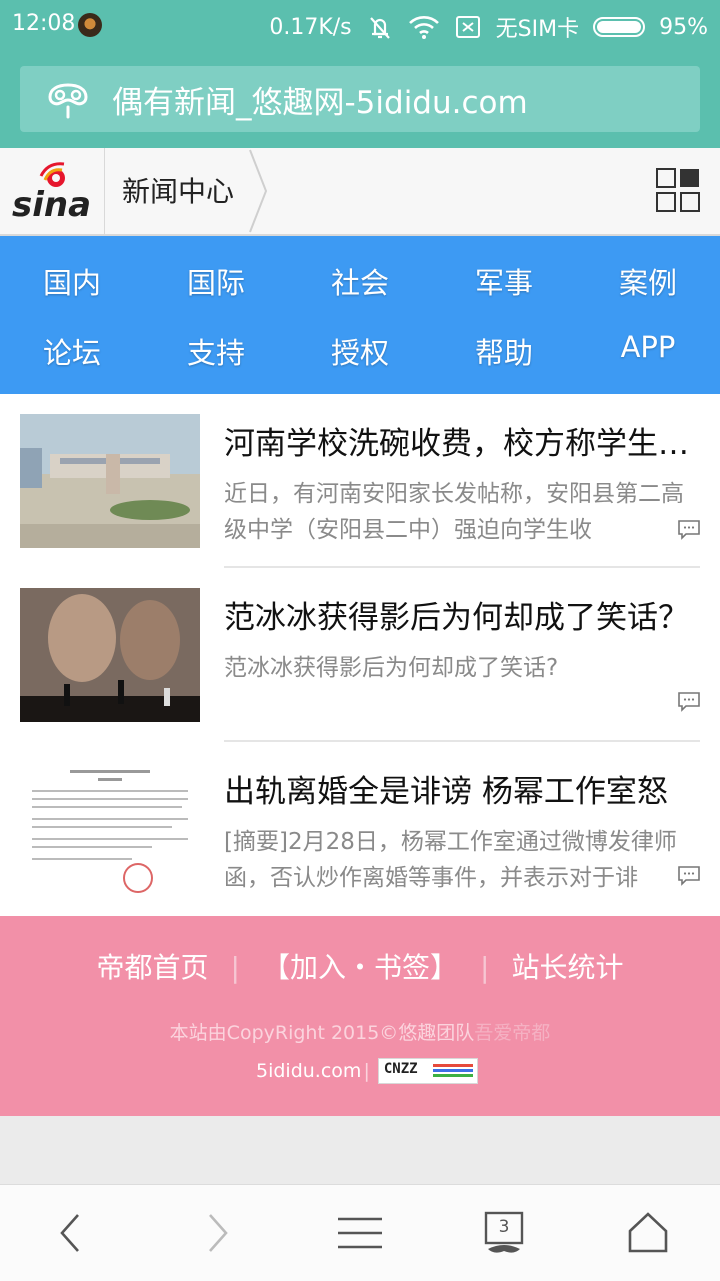 The height and width of the screenshot is (1281, 720). Describe the element at coordinates (423, 27) in the screenshot. I see `wifi-icon` at that location.